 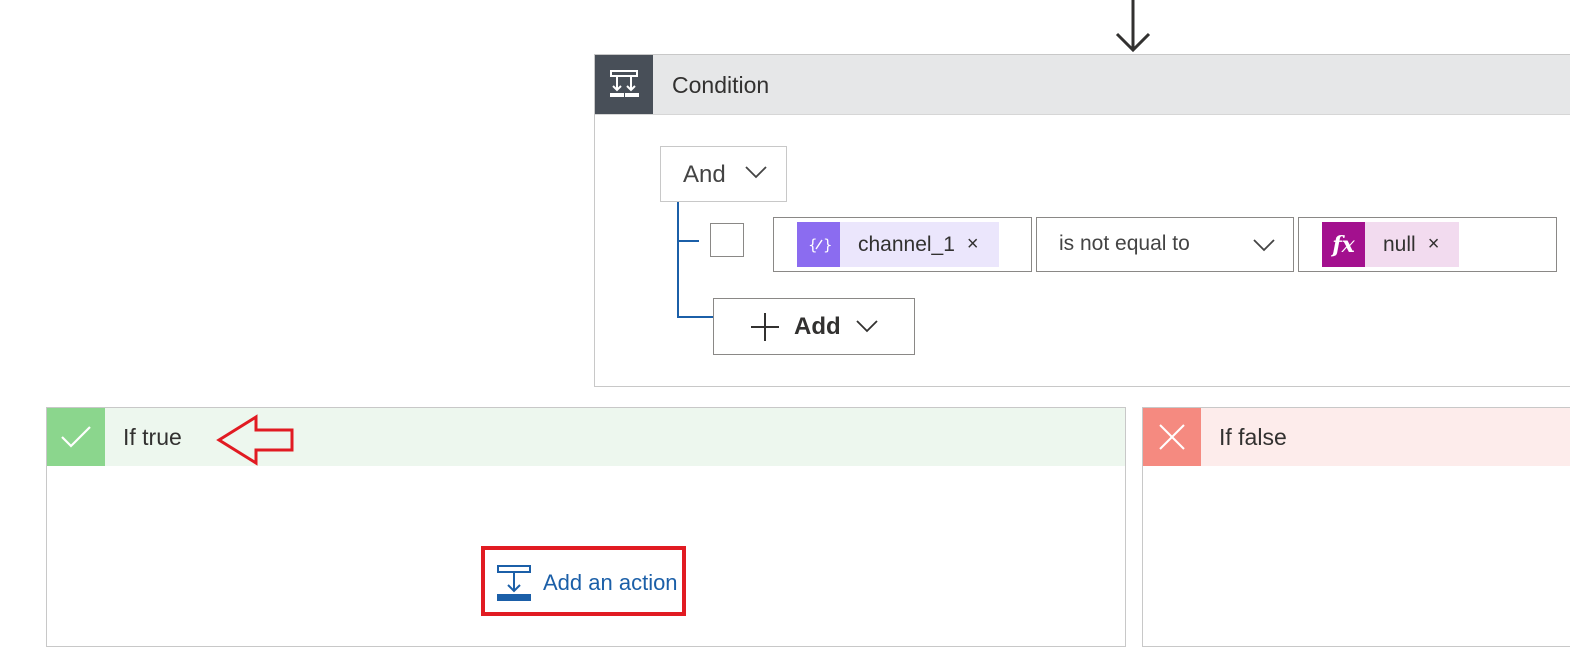 What do you see at coordinates (586, 437) in the screenshot?
I see `if-true-header: If true` at bounding box center [586, 437].